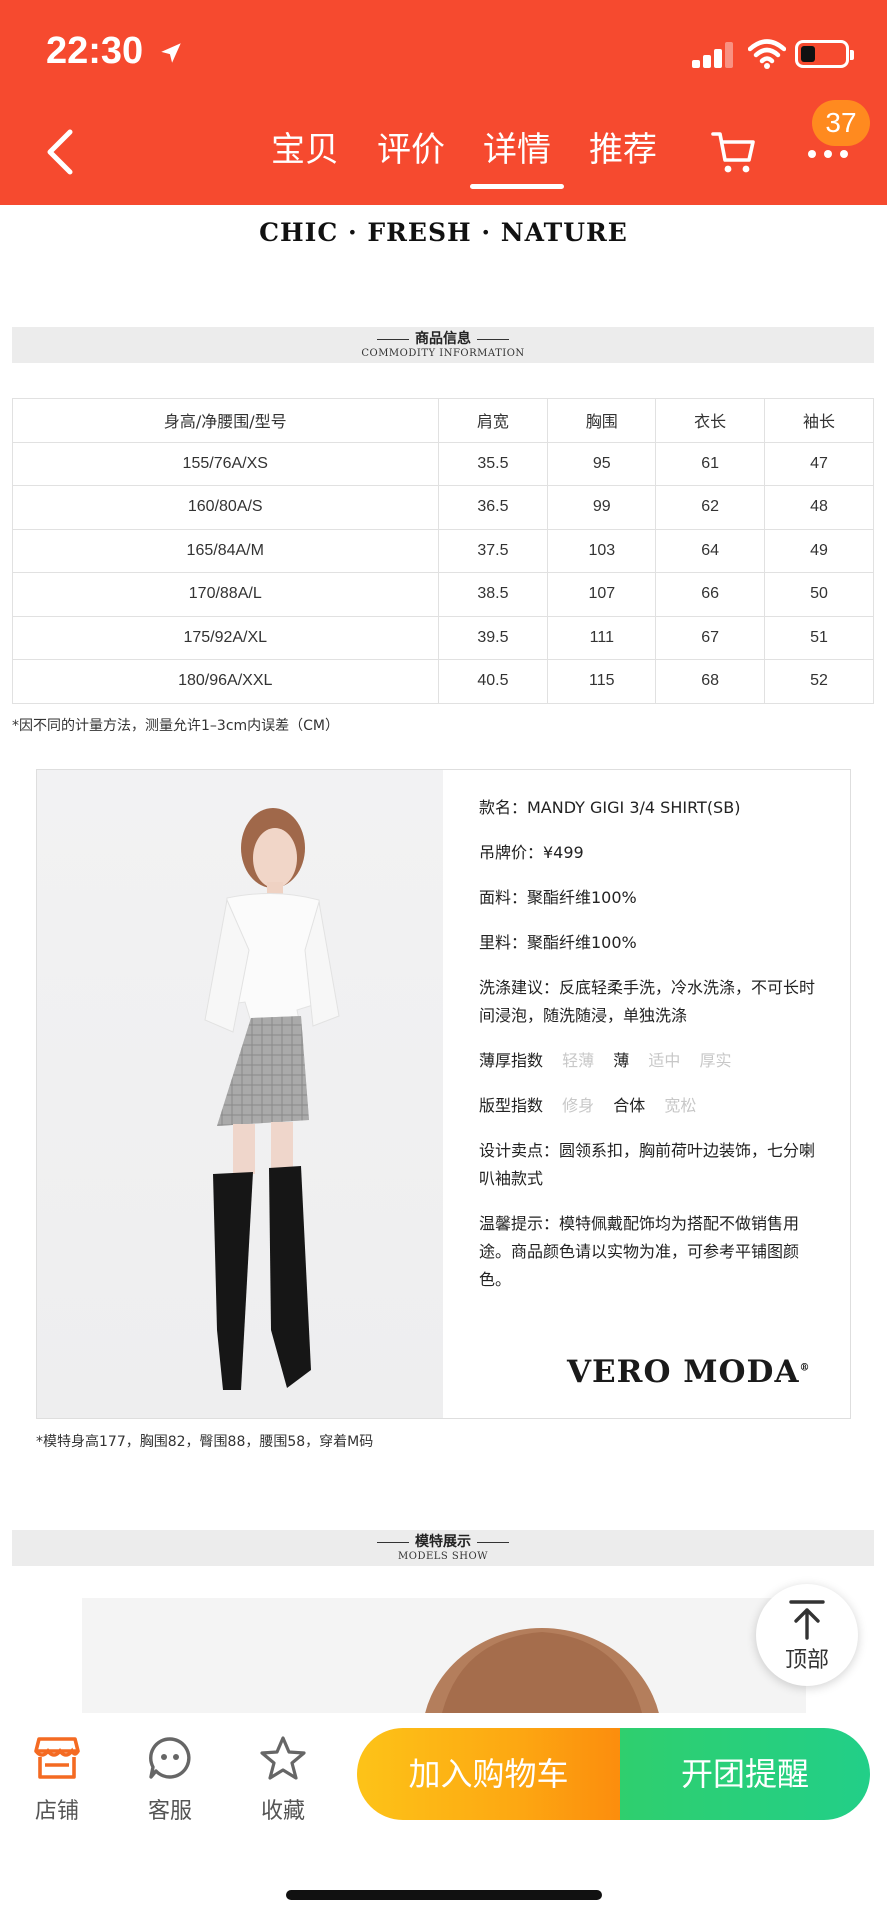  What do you see at coordinates (170, 1780) in the screenshot?
I see `customer-service-button: 客服` at bounding box center [170, 1780].